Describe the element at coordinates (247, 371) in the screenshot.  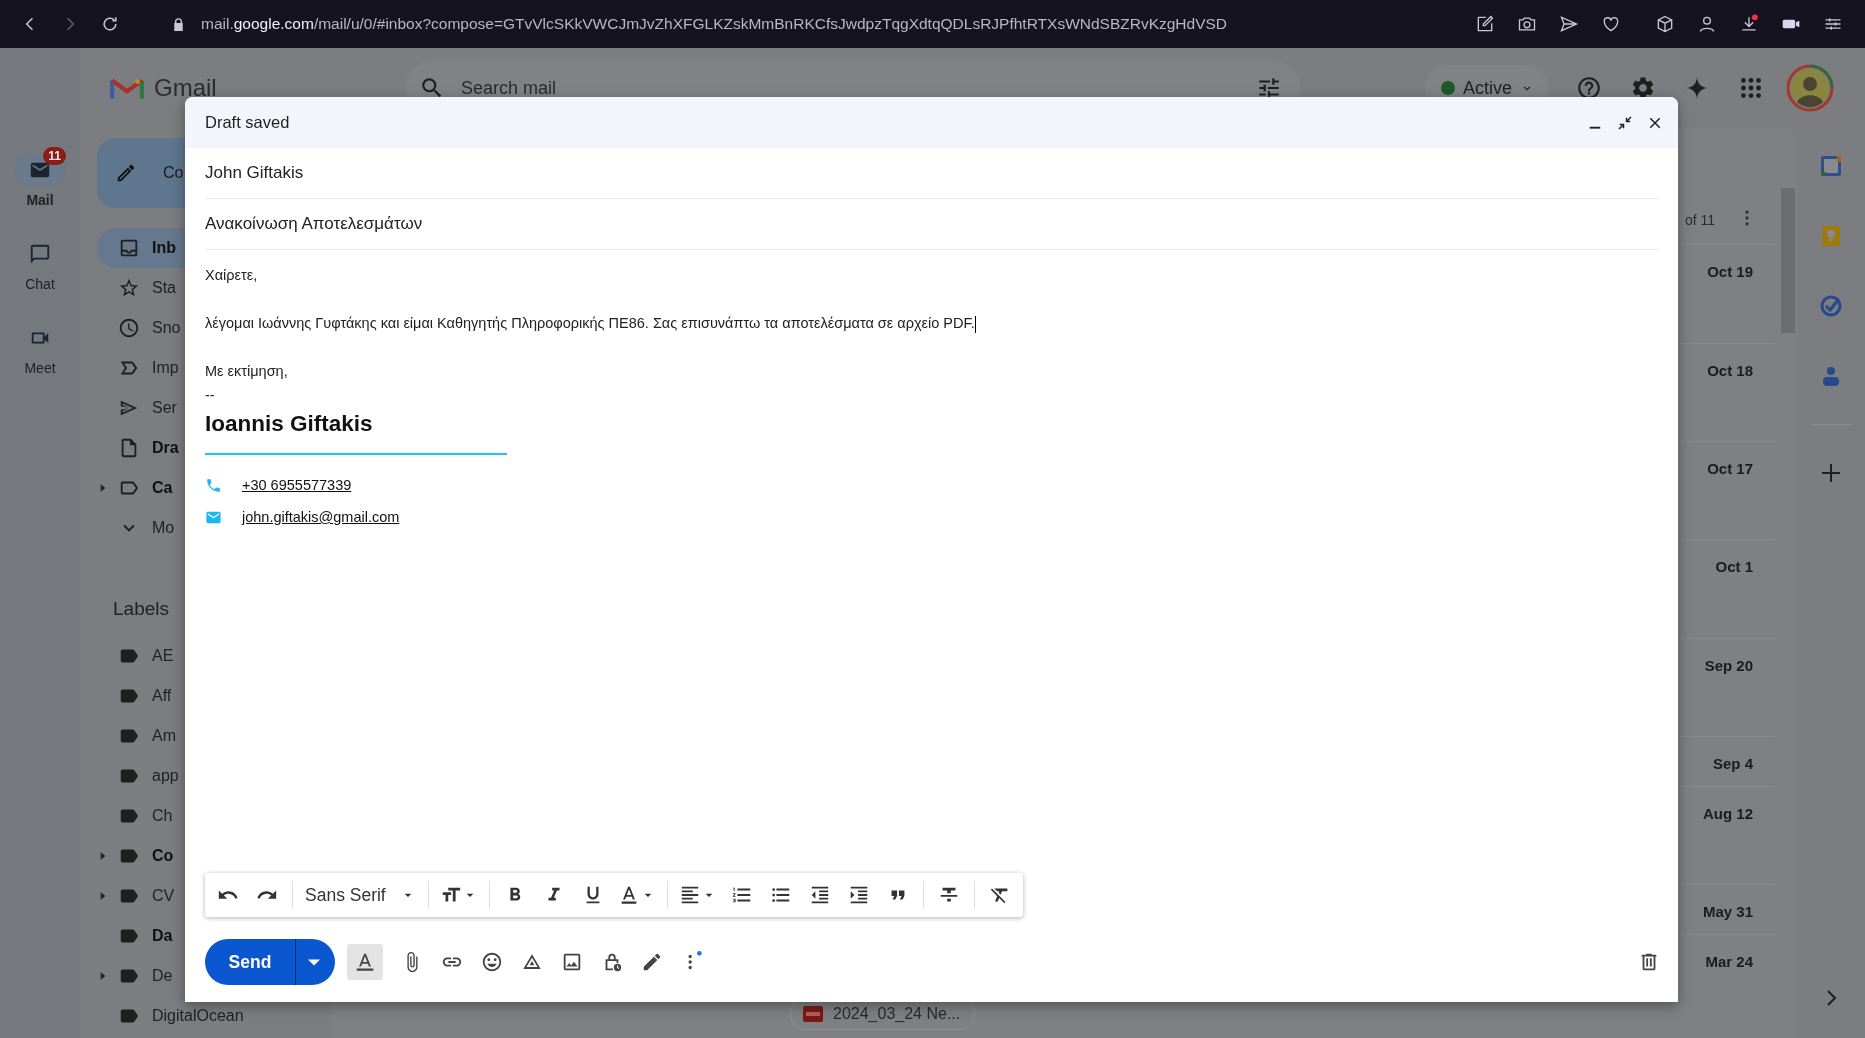
I see `message-paragraph: Με εκτίμηση,` at that location.